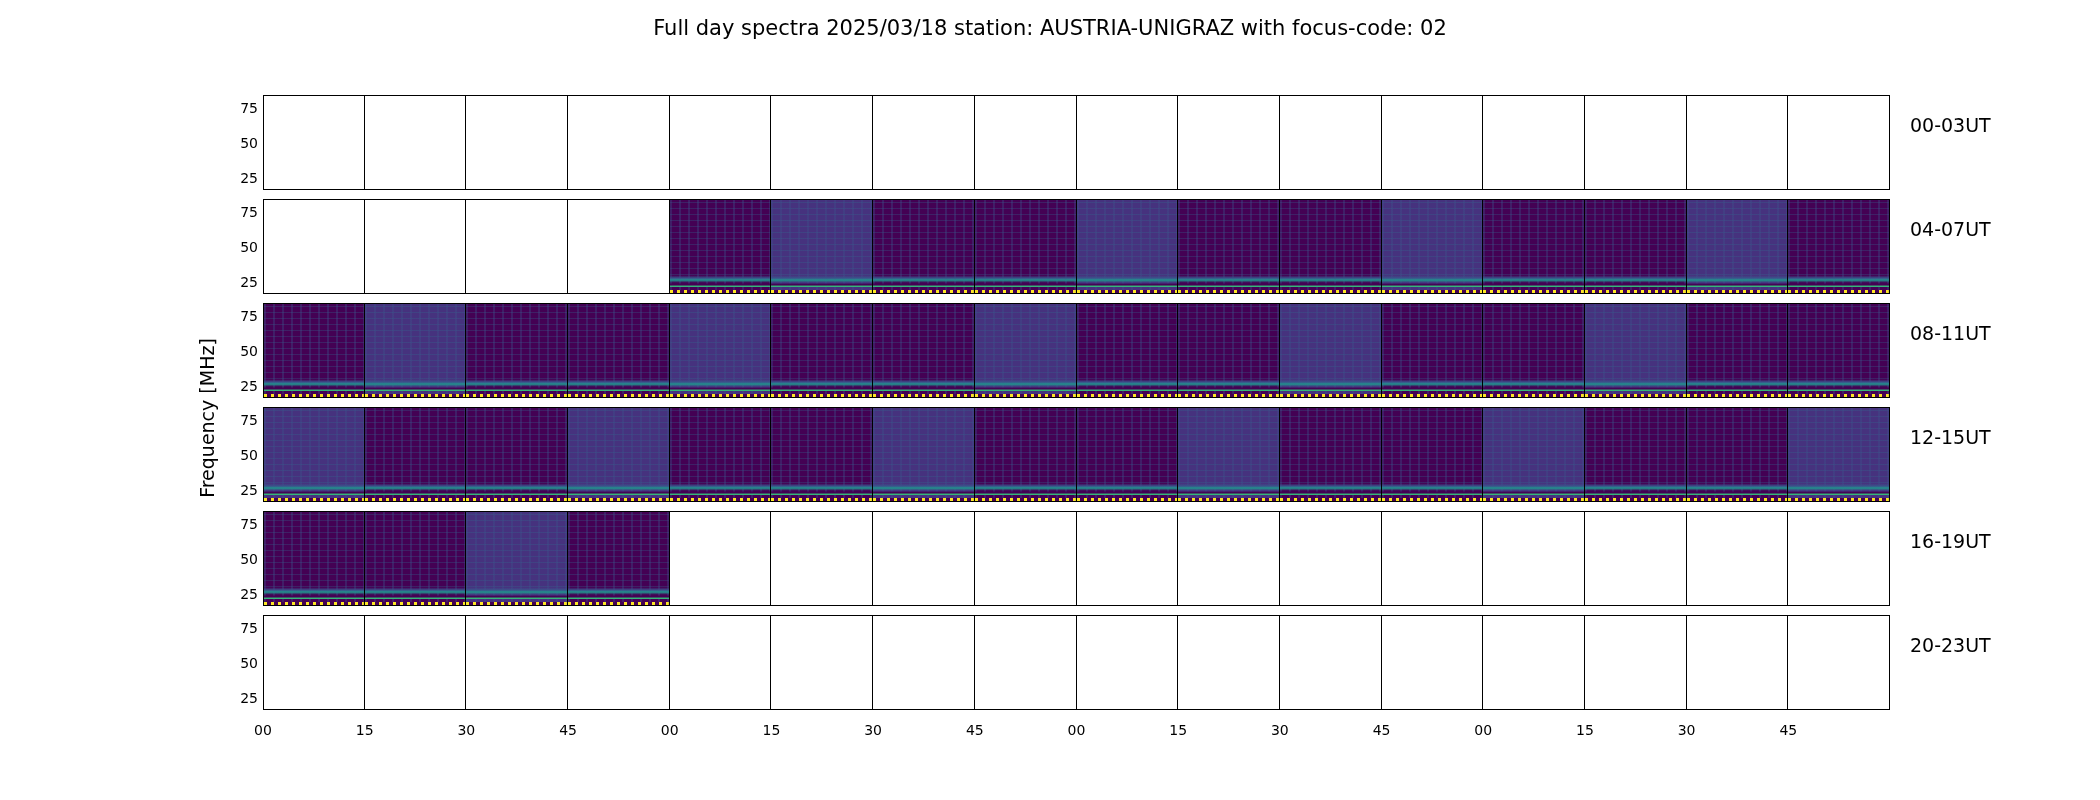  I want to click on row-time-label: 20-23UT, so click(1950, 645).